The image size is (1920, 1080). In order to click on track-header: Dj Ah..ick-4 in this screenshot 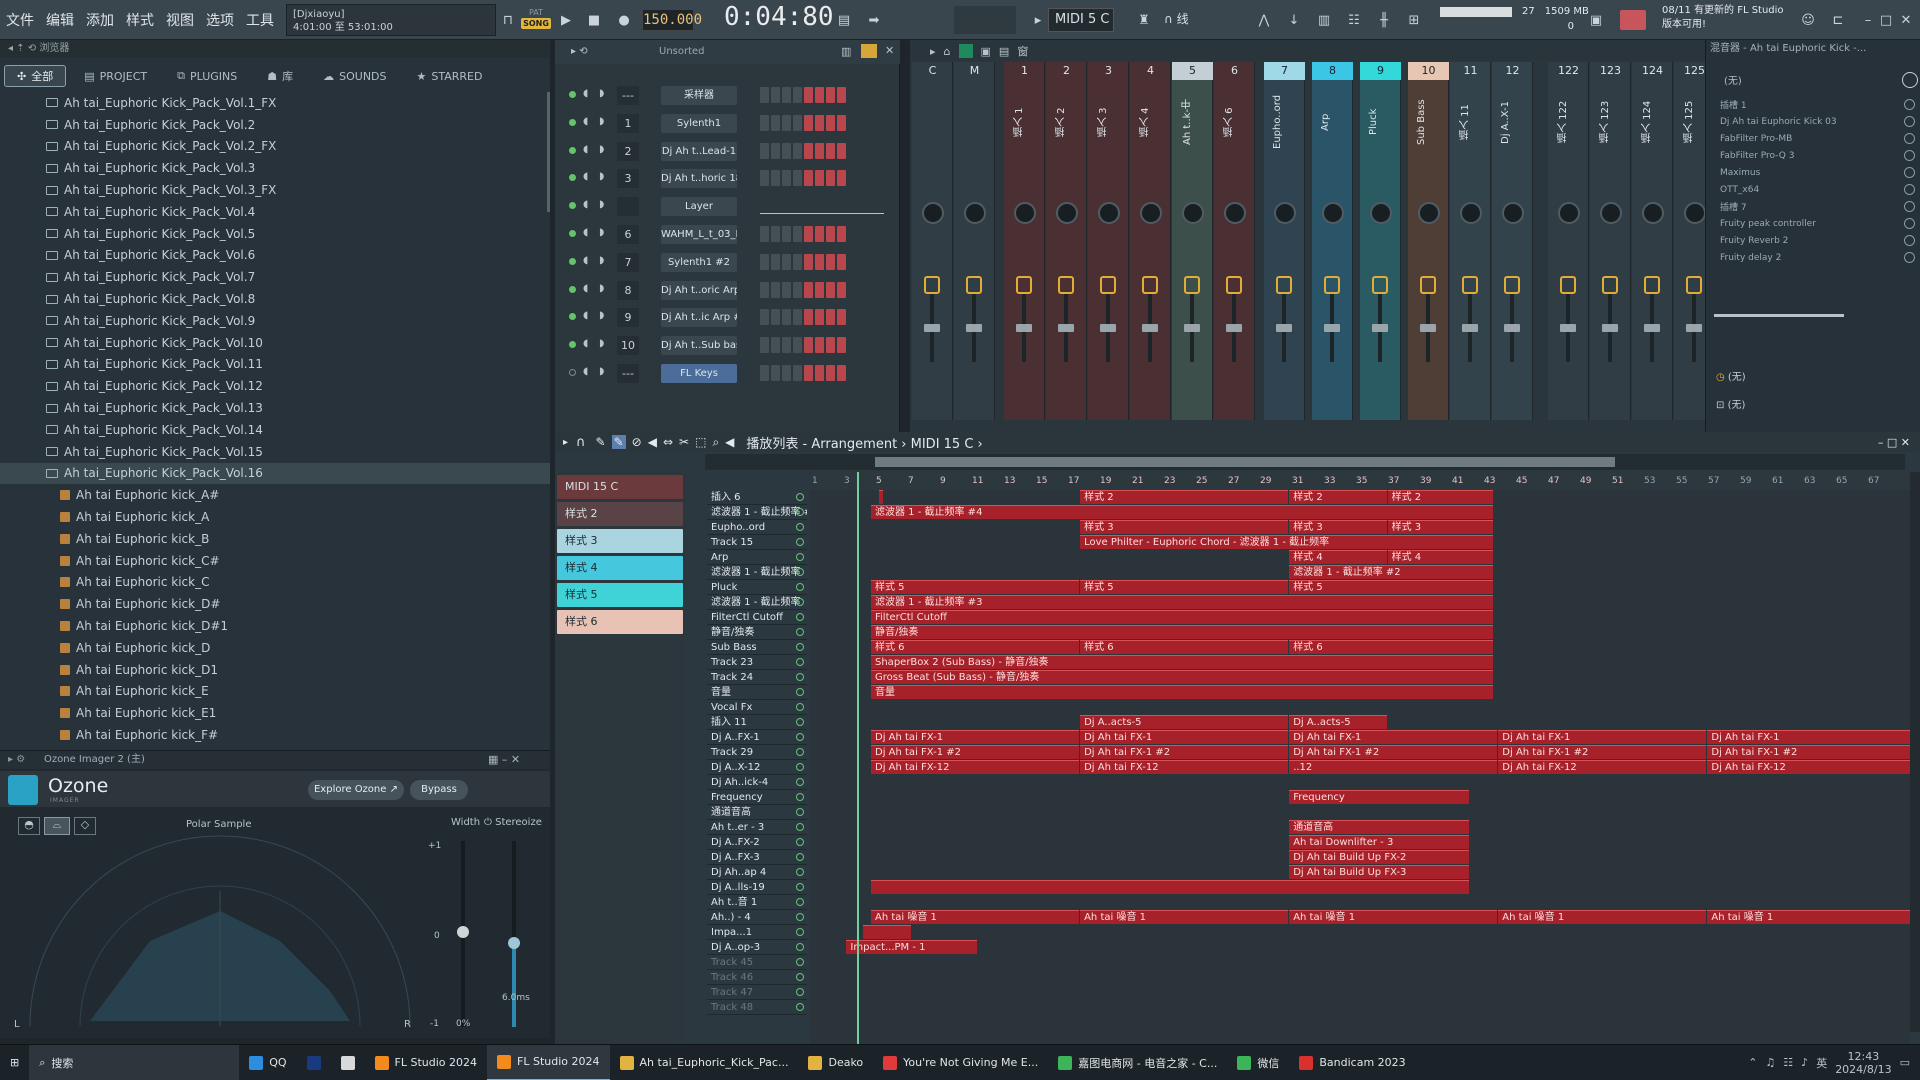, I will do `click(757, 782)`.